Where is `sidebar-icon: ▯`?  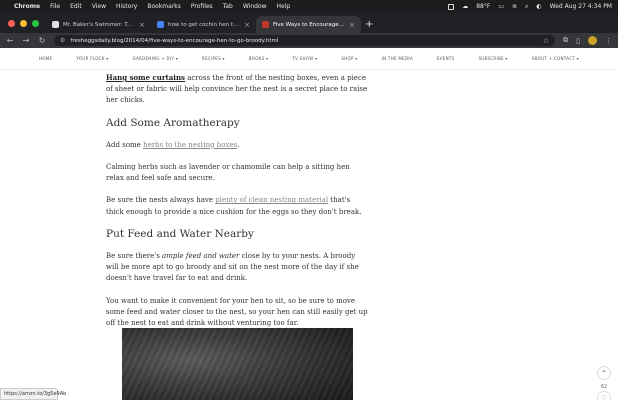
sidebar-icon: ▯ is located at coordinates (578, 41).